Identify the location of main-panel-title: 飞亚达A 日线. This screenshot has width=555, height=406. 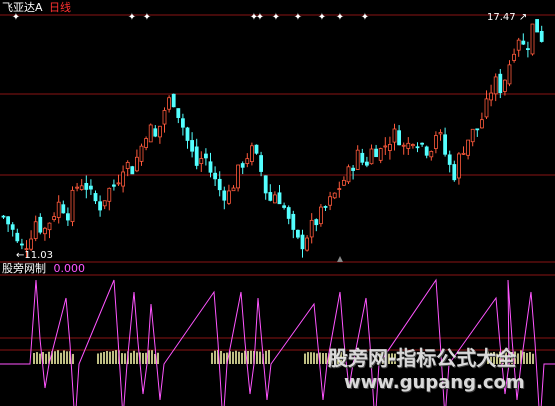
(36, 8).